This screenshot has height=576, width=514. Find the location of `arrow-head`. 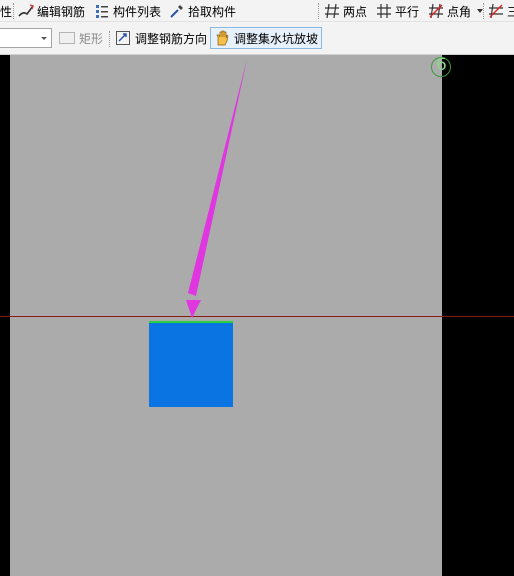

arrow-head is located at coordinates (193, 309).